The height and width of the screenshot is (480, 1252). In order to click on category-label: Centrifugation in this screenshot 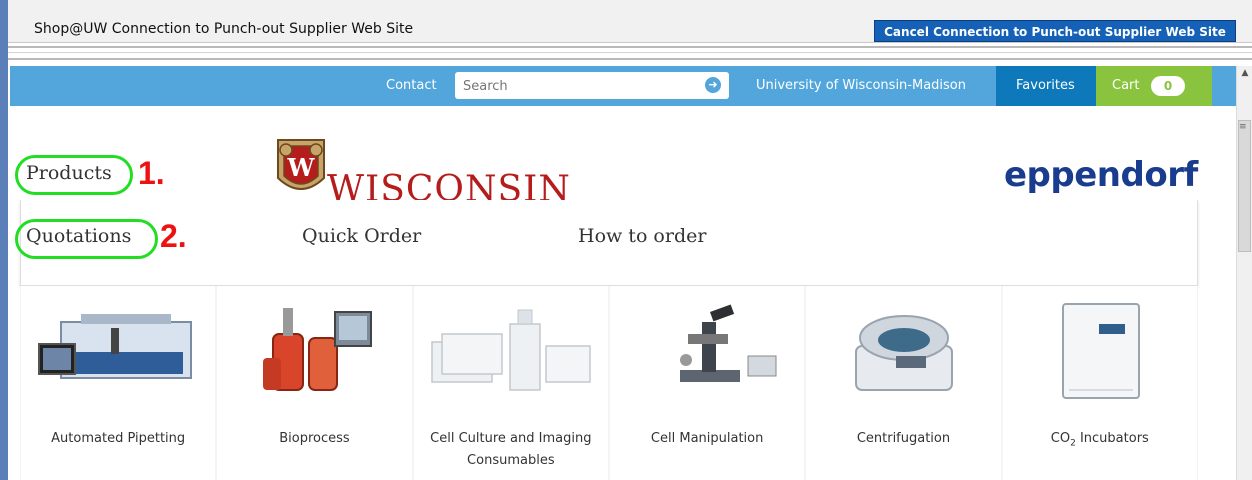, I will do `click(903, 438)`.